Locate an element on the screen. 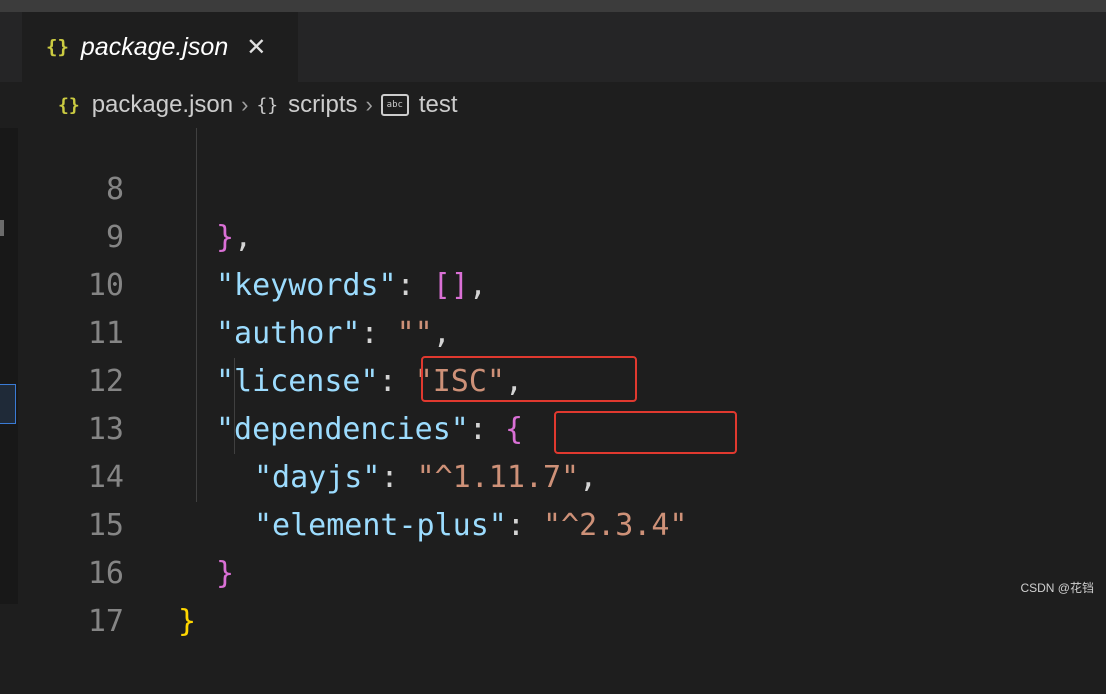 Image resolution: width=1106 pixels, height=694 pixels. watermark: CSDN @花铛 is located at coordinates (1057, 588).